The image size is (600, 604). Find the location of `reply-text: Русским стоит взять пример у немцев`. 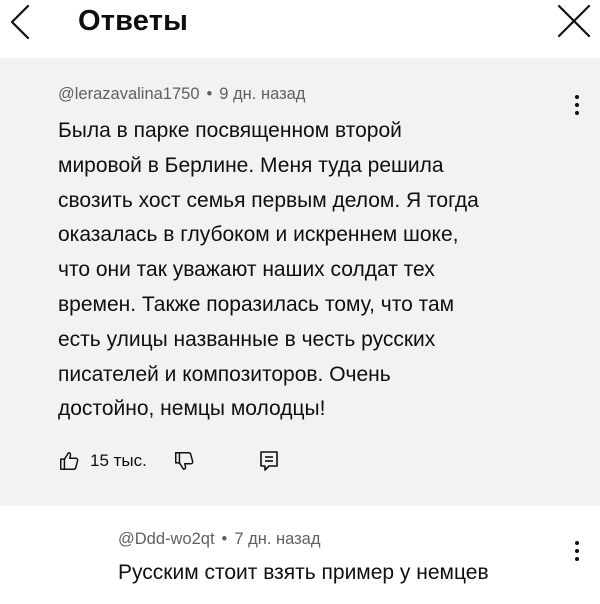

reply-text: Русским стоит взять пример у немцев is located at coordinates (303, 572).